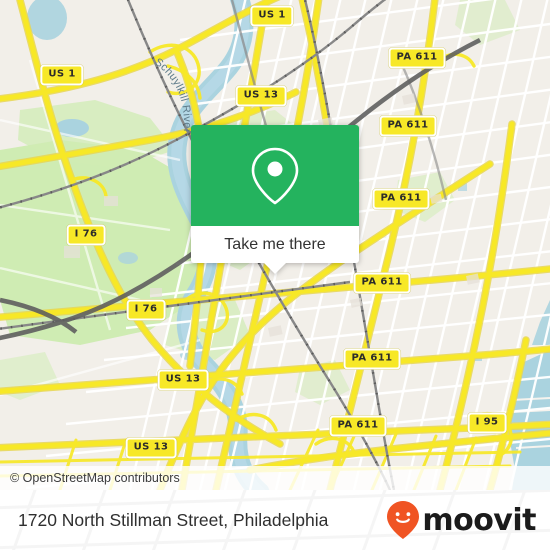  I want to click on take-me-there-label: Take me there, so click(275, 244).